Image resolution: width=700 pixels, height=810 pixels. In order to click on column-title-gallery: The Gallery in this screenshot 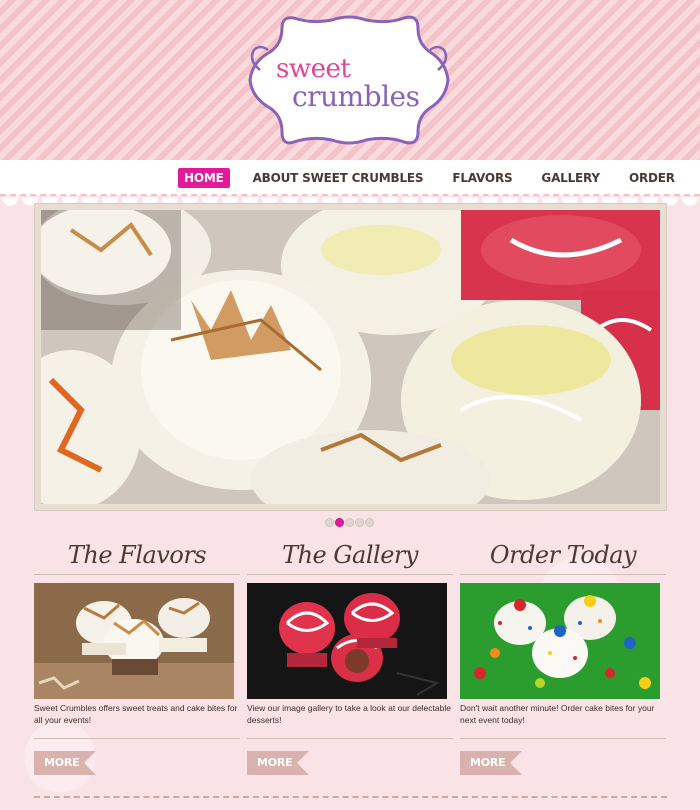, I will do `click(350, 555)`.